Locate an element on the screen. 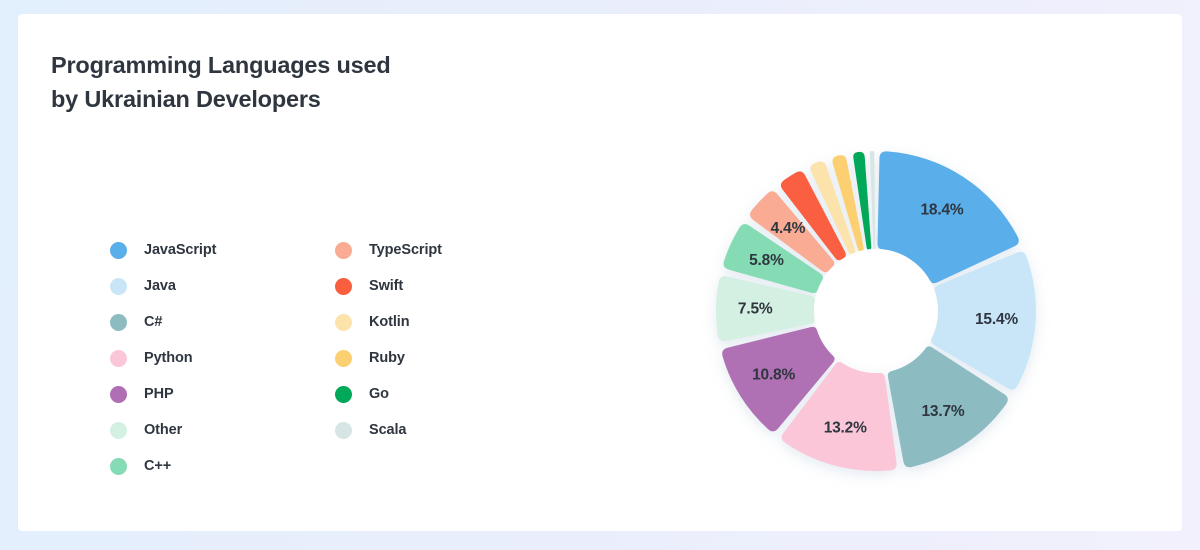 This screenshot has width=1200, height=550. legend-item: Kotlin is located at coordinates (388, 322).